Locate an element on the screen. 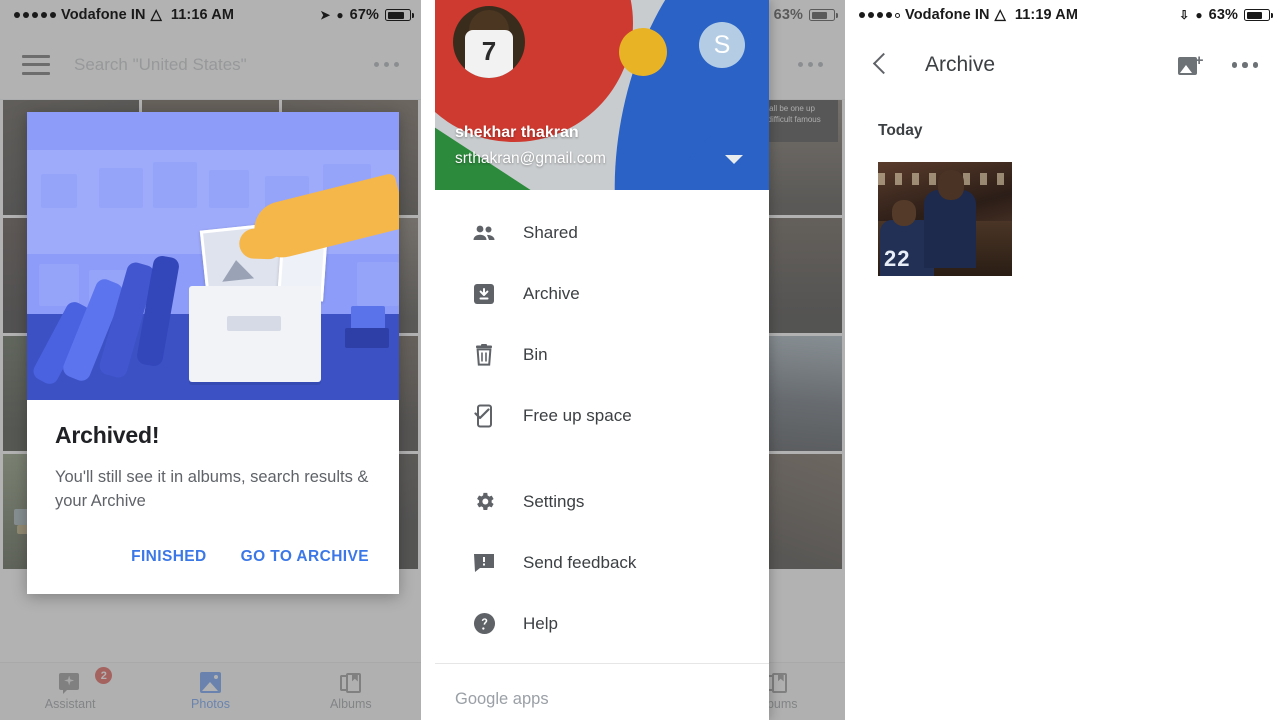  assistant-icon is located at coordinates (70, 683).